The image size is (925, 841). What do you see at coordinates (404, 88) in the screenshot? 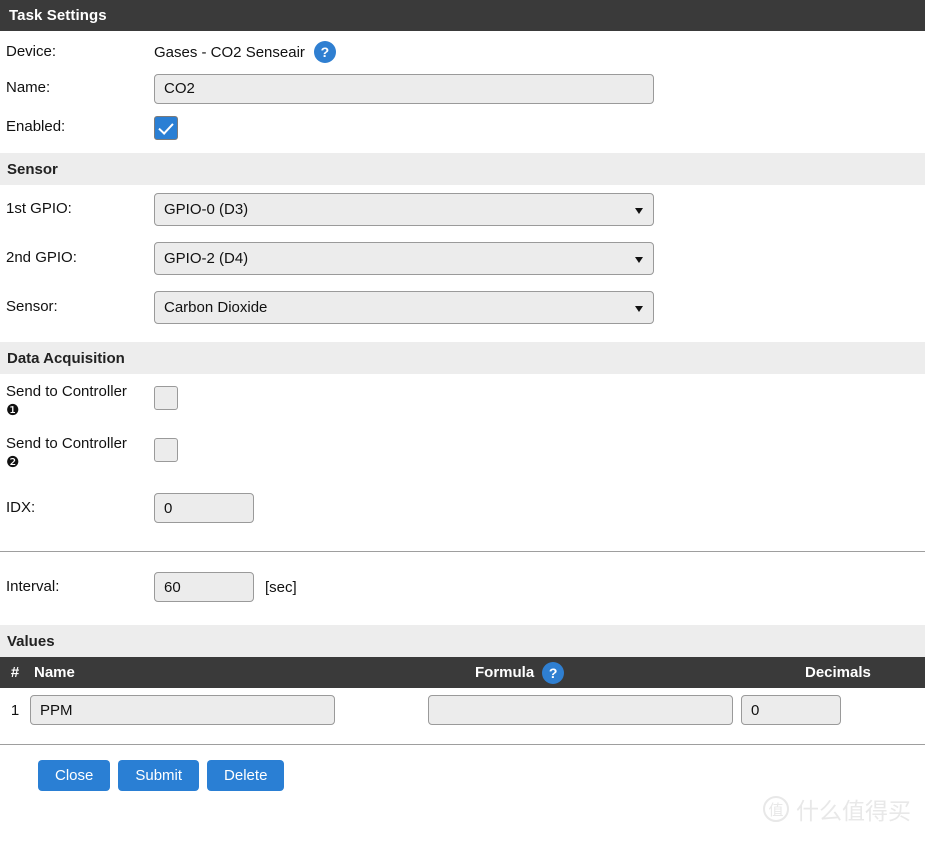
I see `name-input` at bounding box center [404, 88].